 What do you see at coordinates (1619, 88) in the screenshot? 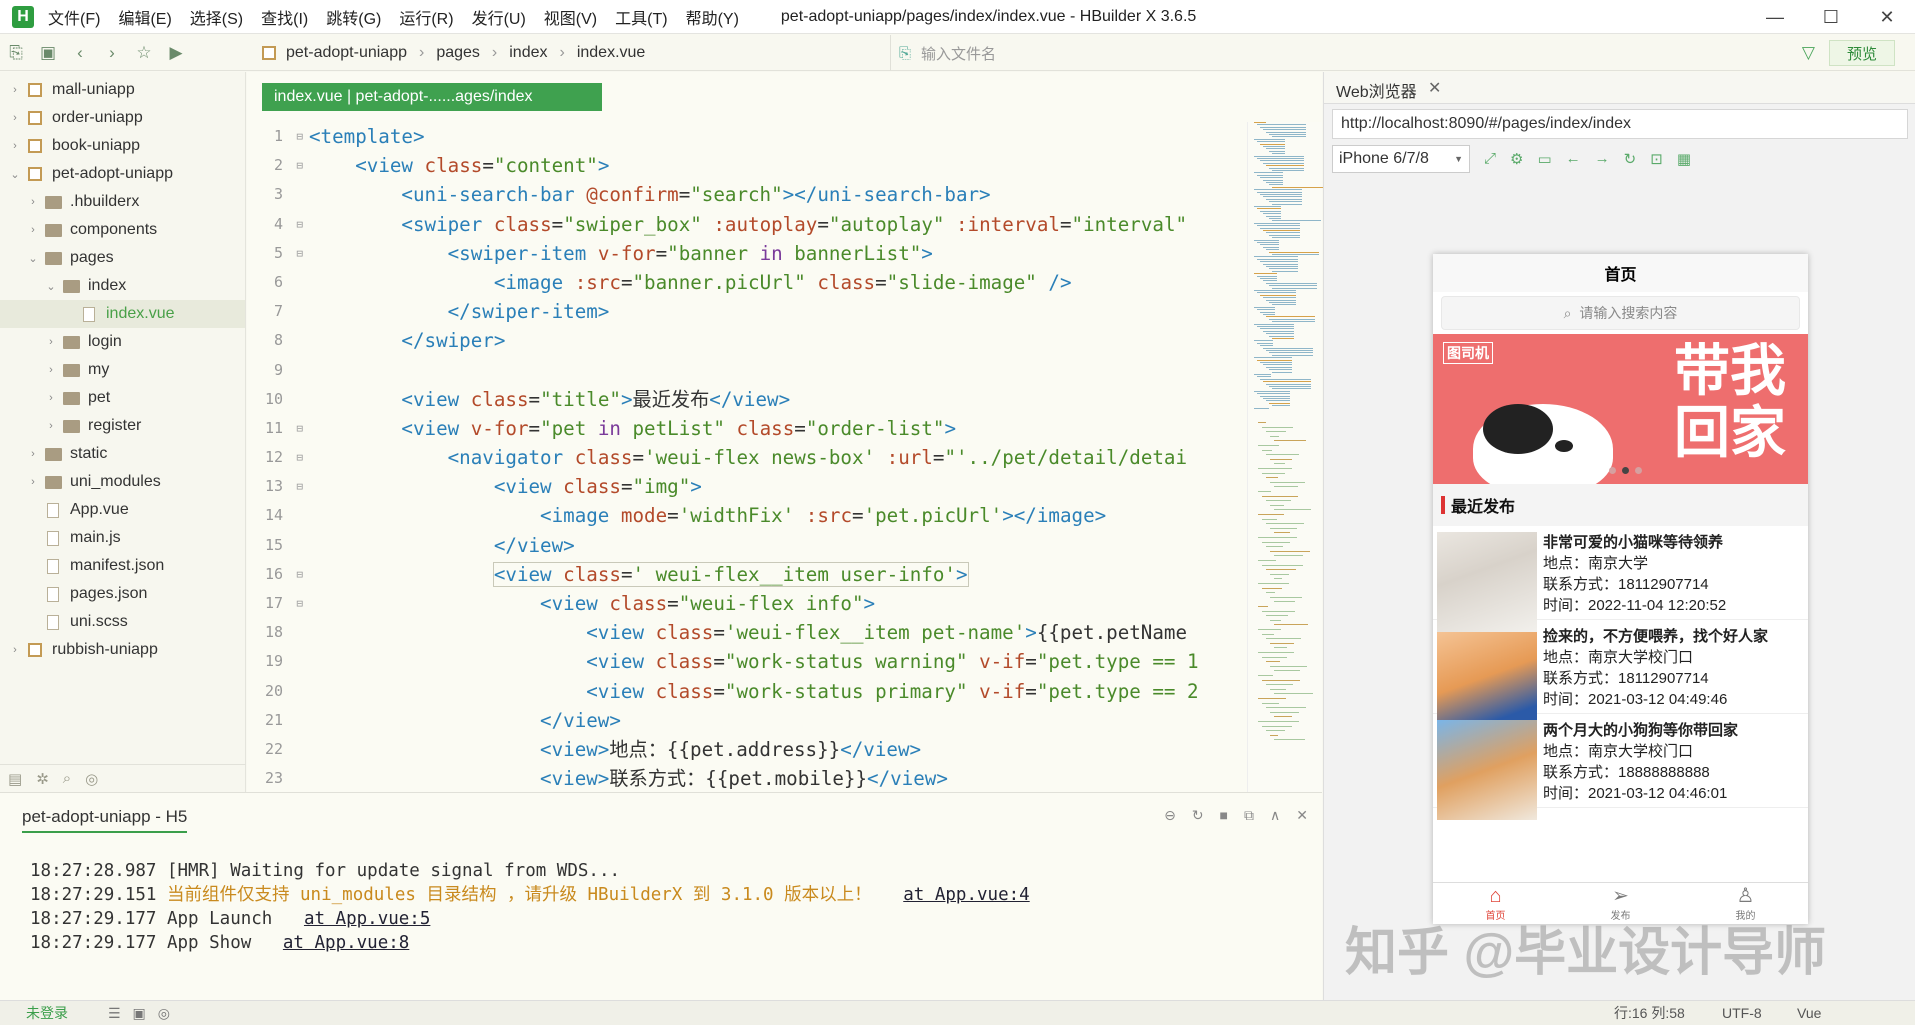
I see `browser-tab: Web浏览器 ✕` at bounding box center [1619, 88].